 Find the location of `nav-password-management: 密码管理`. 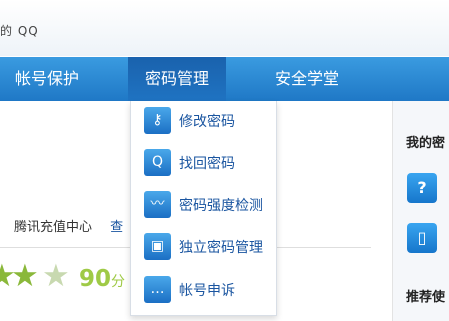

nav-password-management: 密码管理 is located at coordinates (177, 79).